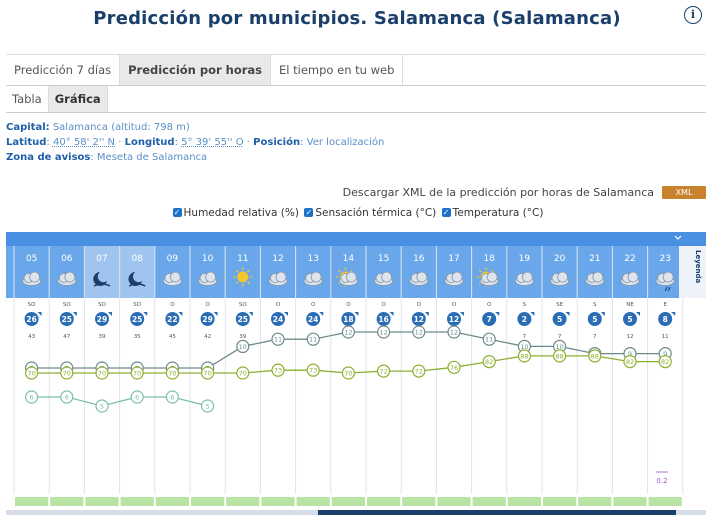 Image resolution: width=714 pixels, height=519 pixels. I want to click on ver-localizacion-link: Ver localización, so click(346, 142).